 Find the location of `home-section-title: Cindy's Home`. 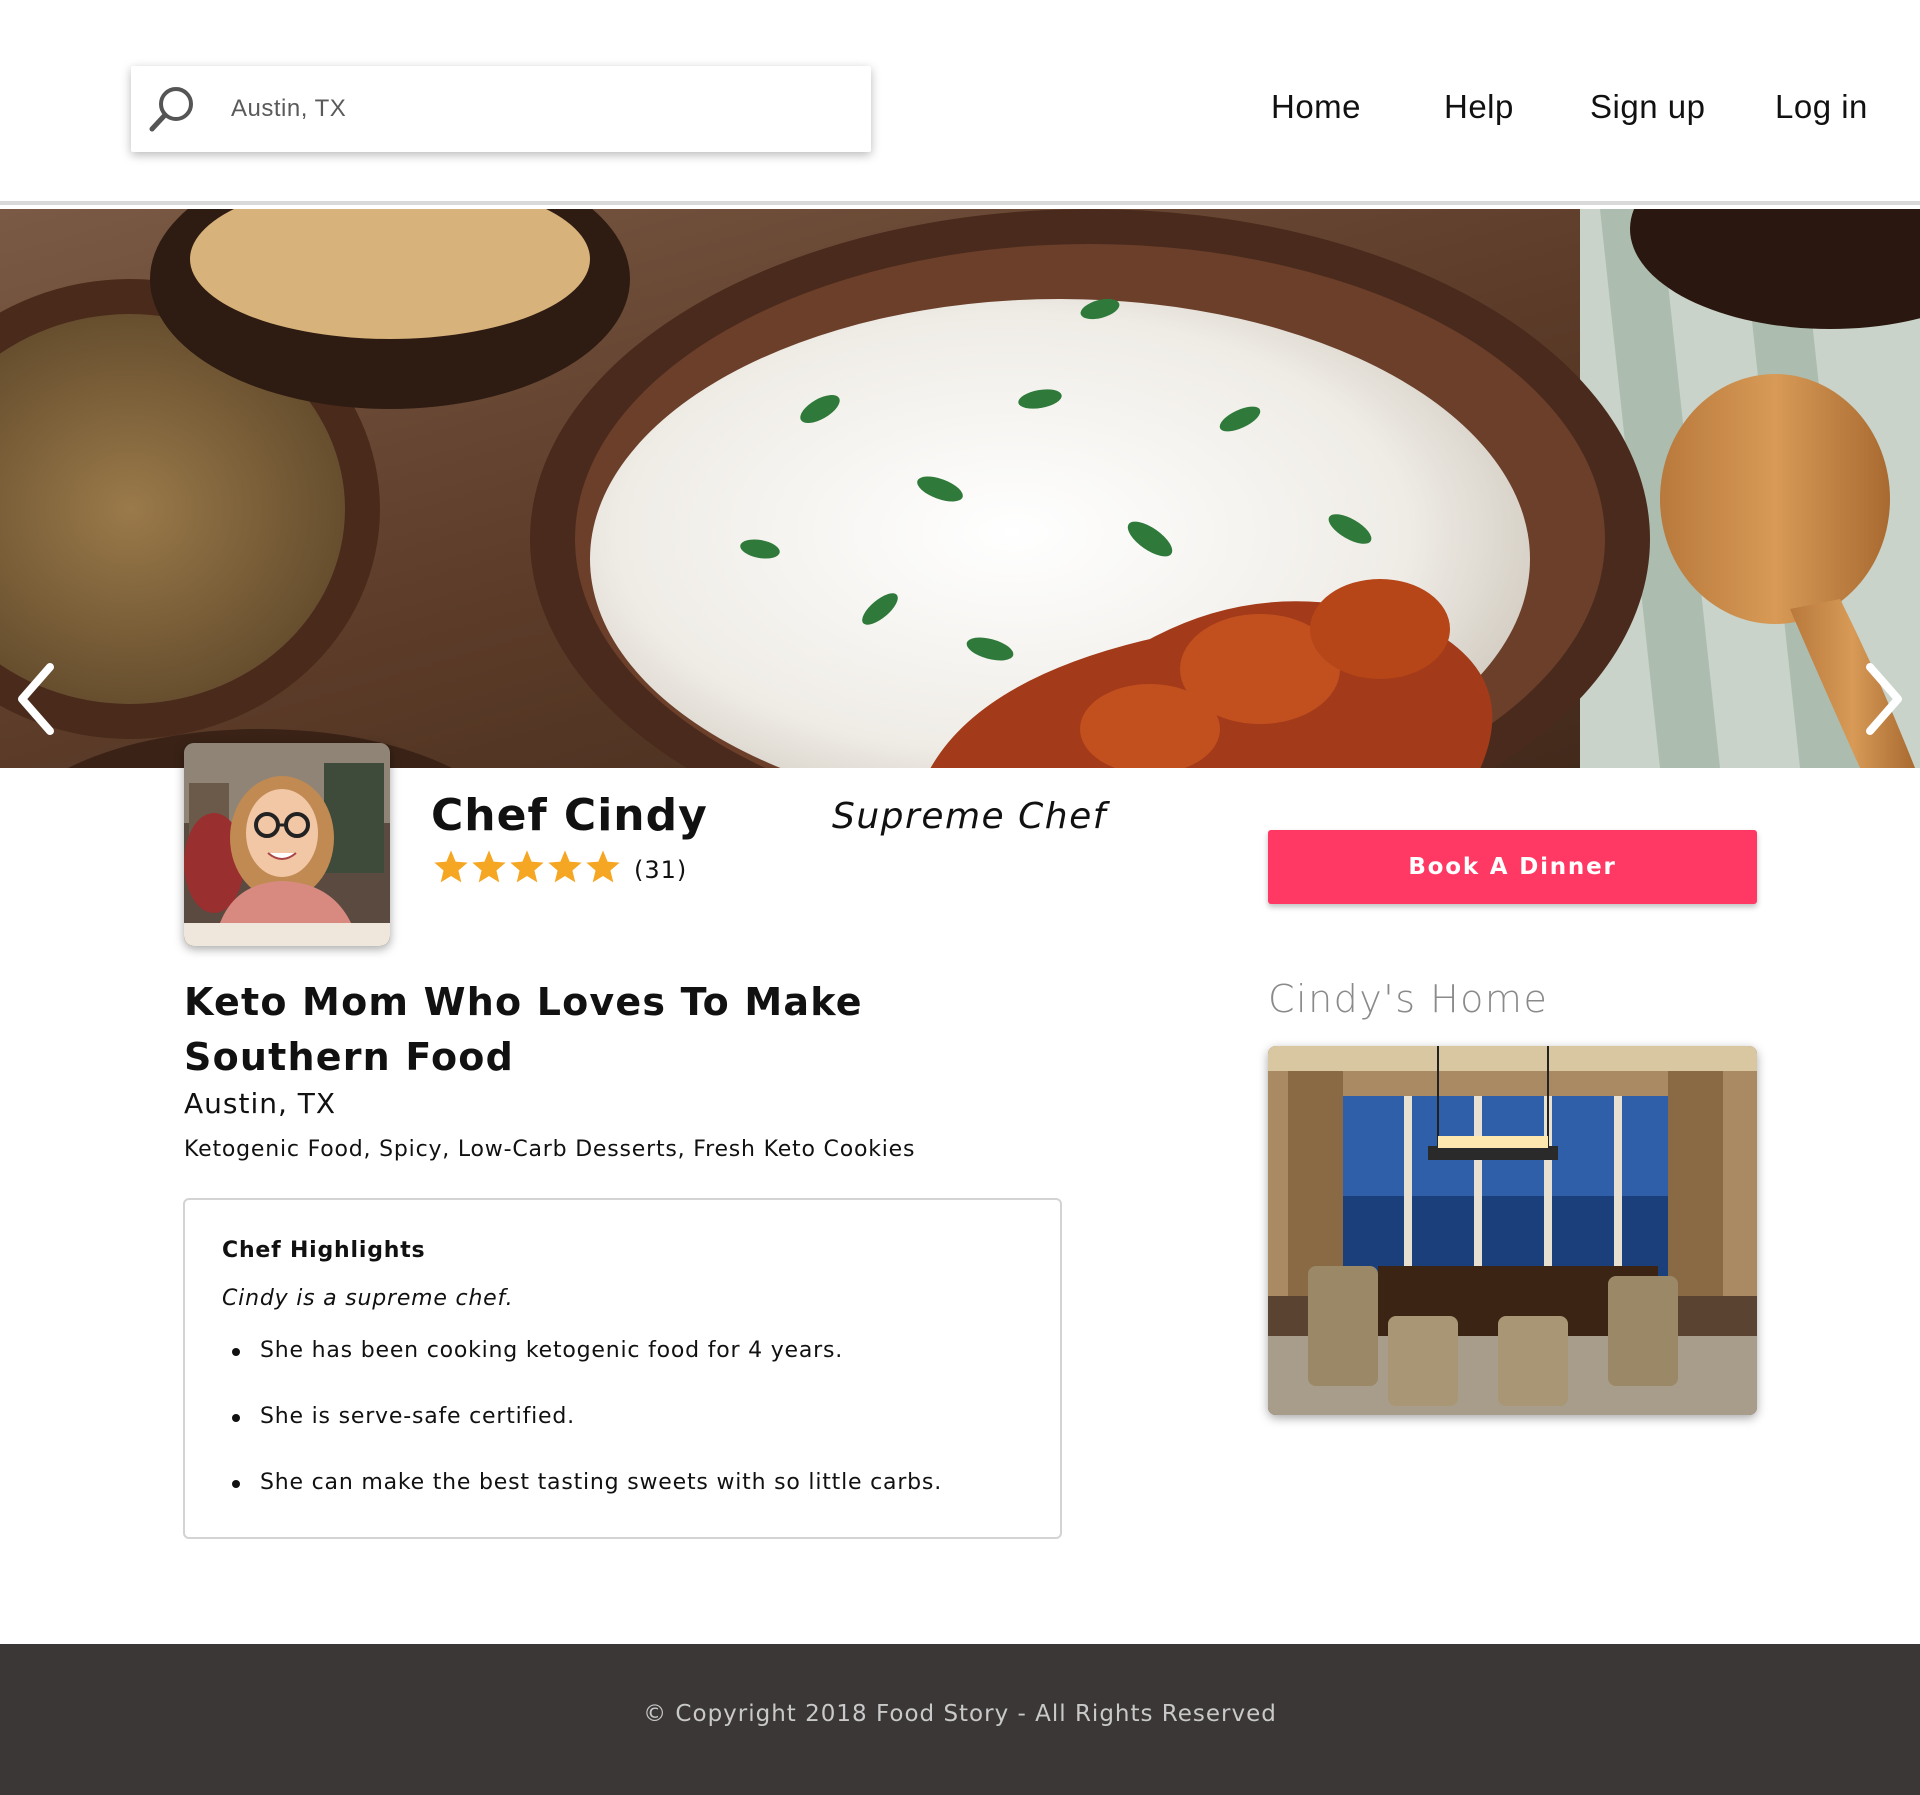

home-section-title: Cindy's Home is located at coordinates (1408, 999).